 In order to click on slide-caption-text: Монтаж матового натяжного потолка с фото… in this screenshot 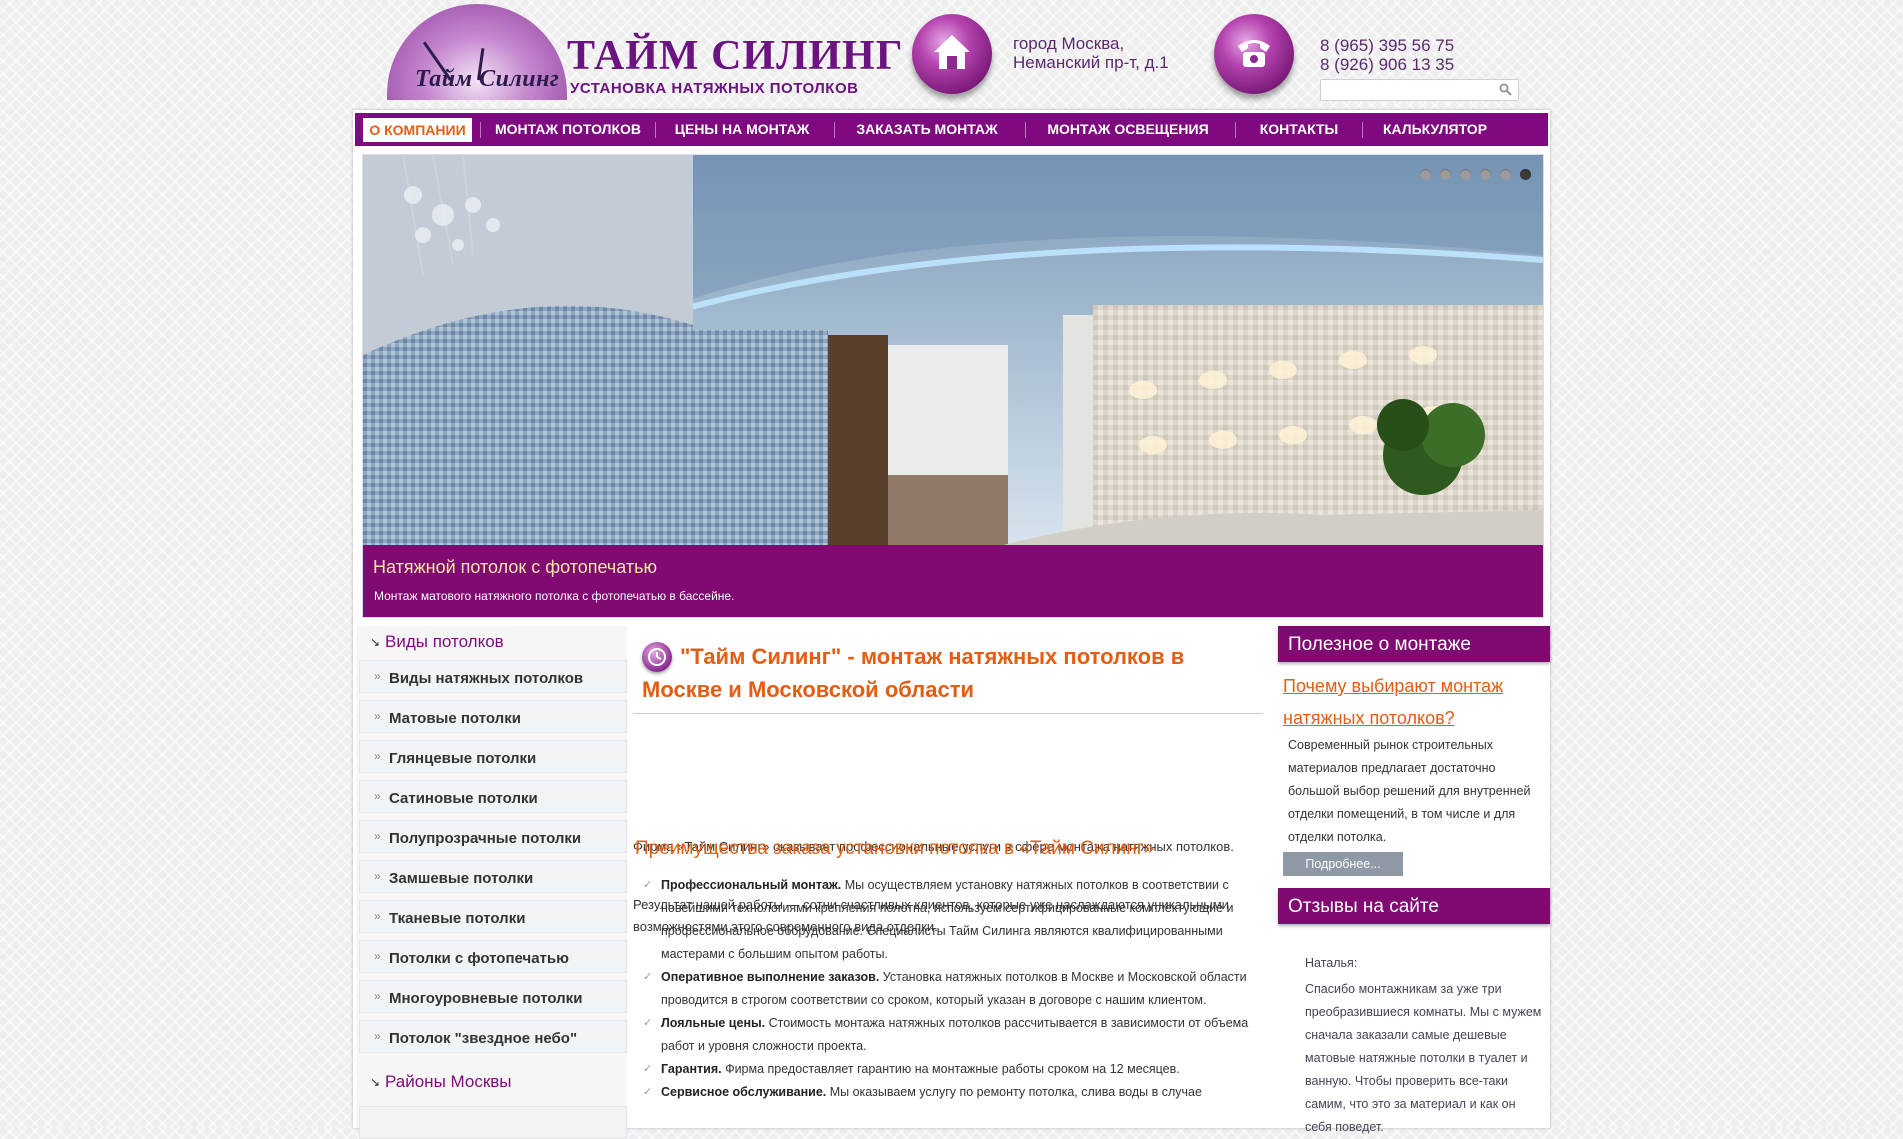, I will do `click(554, 596)`.